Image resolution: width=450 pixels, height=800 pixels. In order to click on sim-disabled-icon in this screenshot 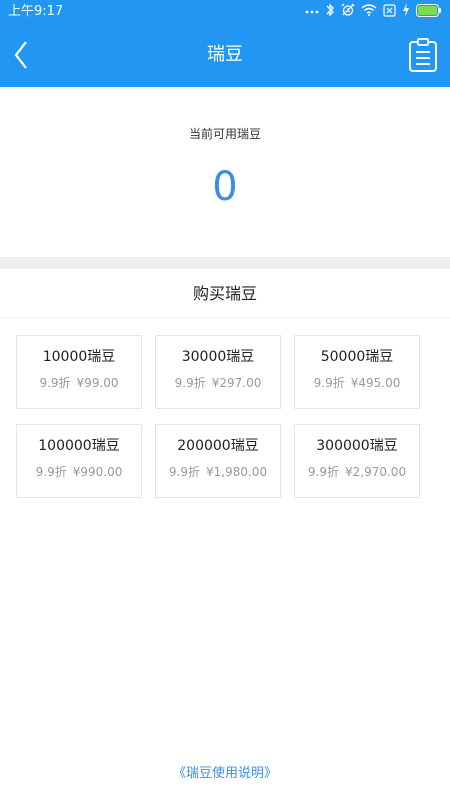, I will do `click(389, 12)`.